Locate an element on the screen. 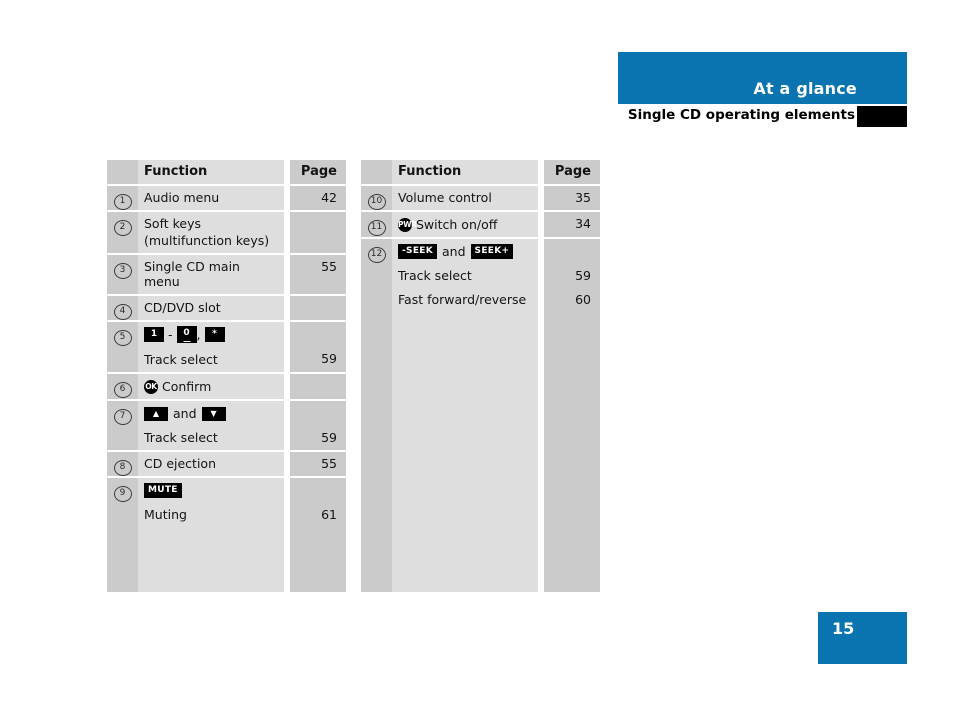 Image resolution: width=954 pixels, height=716 pixels. table-row: 3 Single CD main menu 55 is located at coordinates (226, 275).